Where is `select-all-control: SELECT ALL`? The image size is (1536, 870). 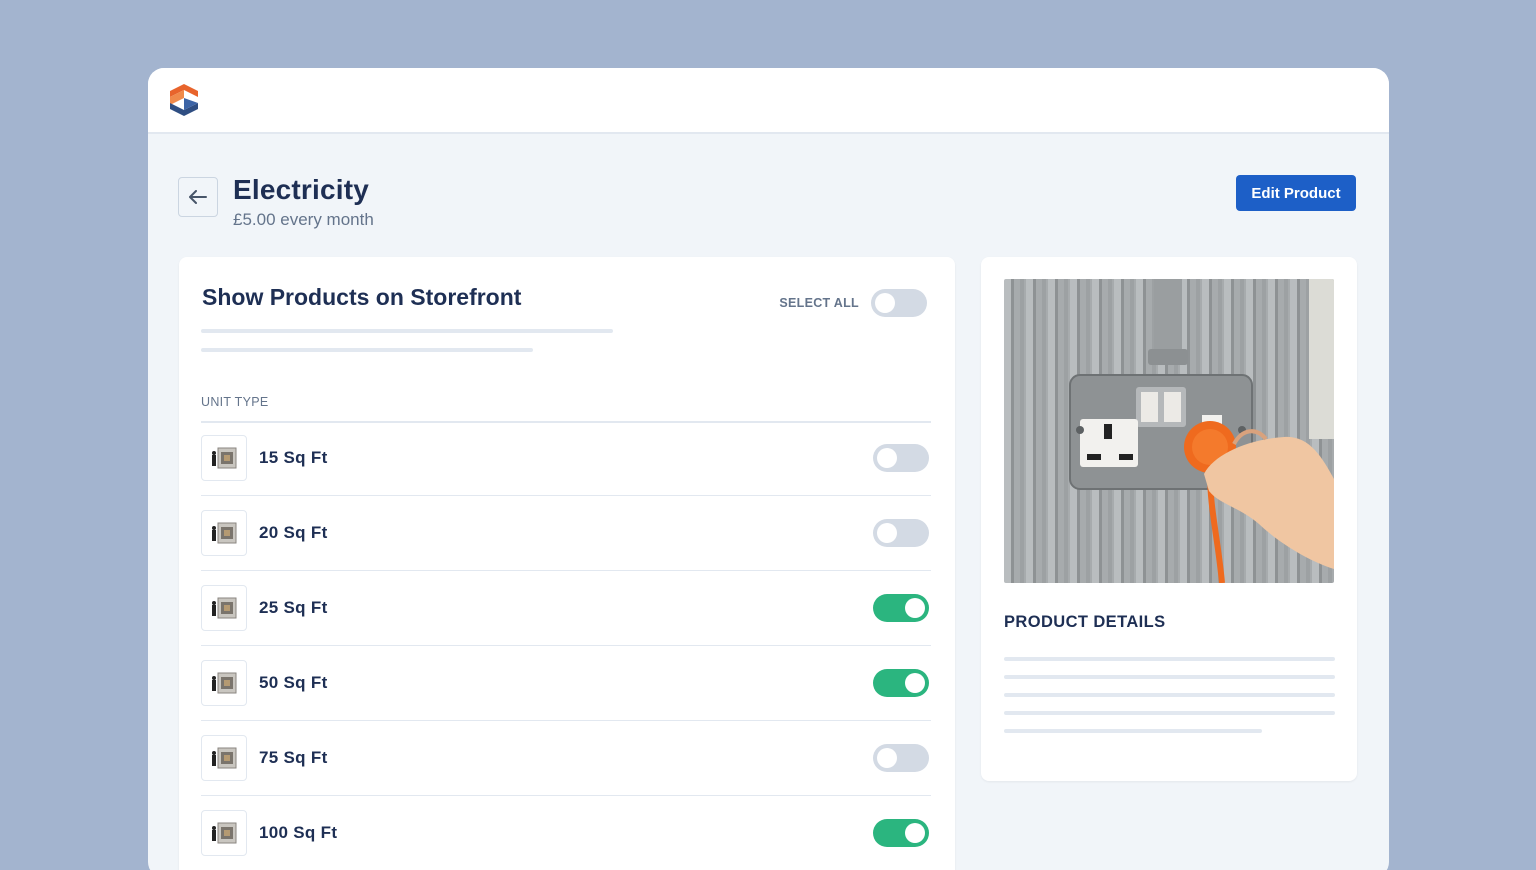 select-all-control: SELECT ALL is located at coordinates (853, 303).